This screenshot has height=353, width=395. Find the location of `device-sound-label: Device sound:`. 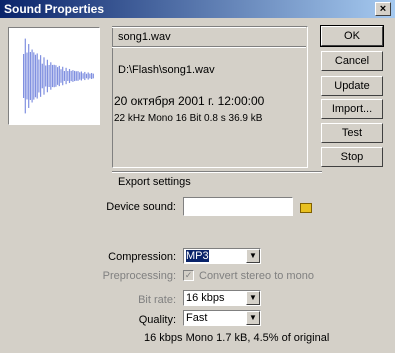

device-sound-label: Device sound: is located at coordinates (141, 207).